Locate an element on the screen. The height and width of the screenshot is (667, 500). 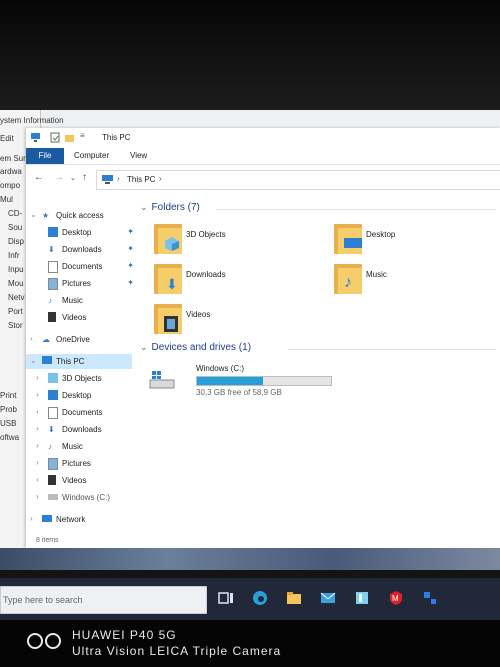
sysinfo-tree-item: Print is located at coordinates (8, 395).